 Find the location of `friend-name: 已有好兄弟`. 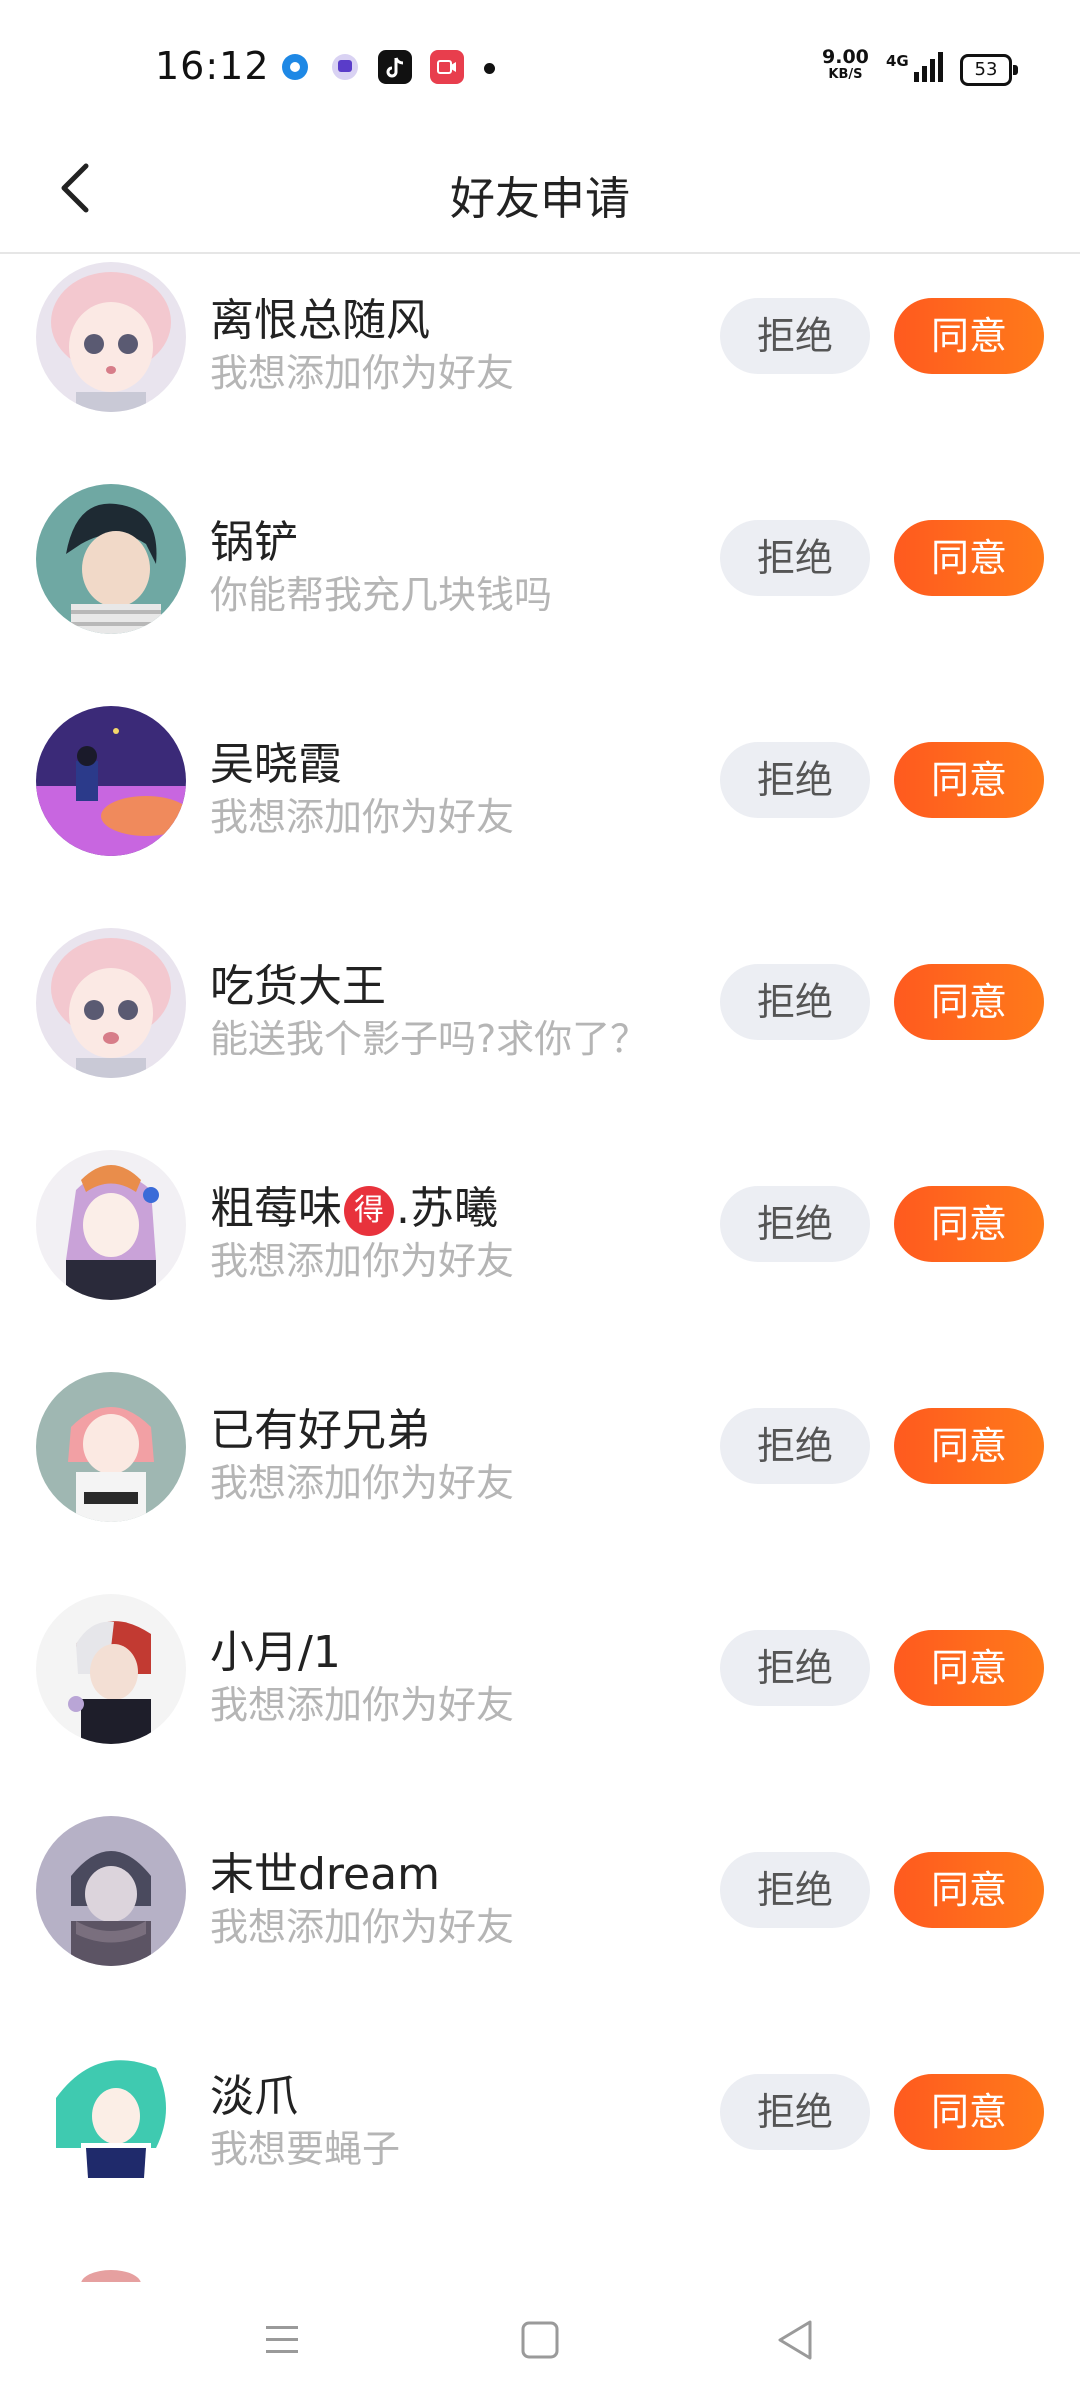

friend-name: 已有好兄弟 is located at coordinates (320, 1430).